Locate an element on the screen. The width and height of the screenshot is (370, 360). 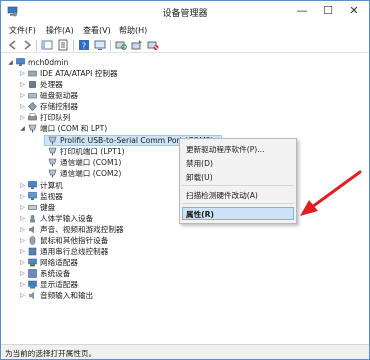
storage-controller-icon is located at coordinates (32, 106).